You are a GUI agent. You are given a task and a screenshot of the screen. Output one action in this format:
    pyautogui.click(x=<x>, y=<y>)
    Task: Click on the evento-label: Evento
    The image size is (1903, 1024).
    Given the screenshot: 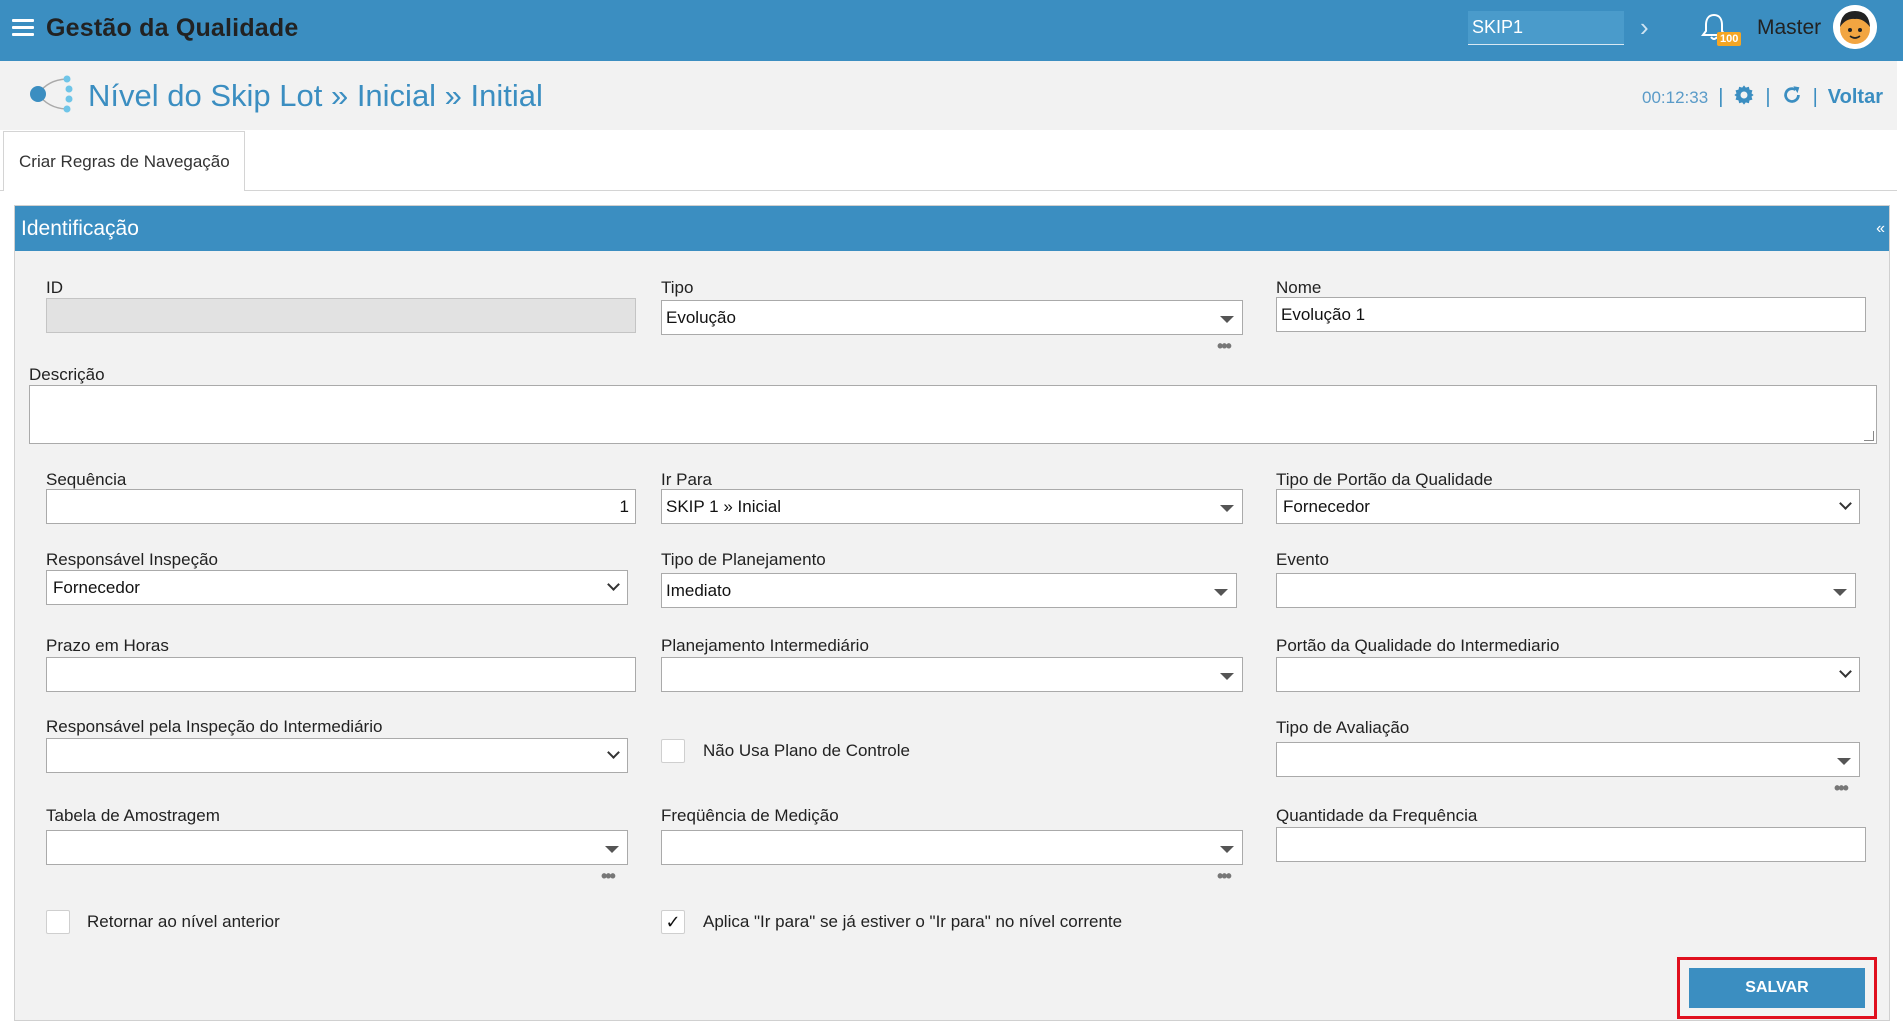 What is the action you would take?
    pyautogui.click(x=1302, y=559)
    